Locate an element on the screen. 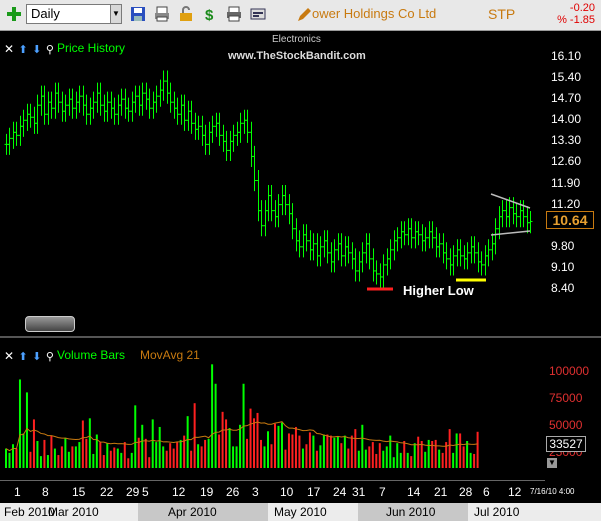 This screenshot has width=601, height=521. pencil-icon is located at coordinates (304, 15).